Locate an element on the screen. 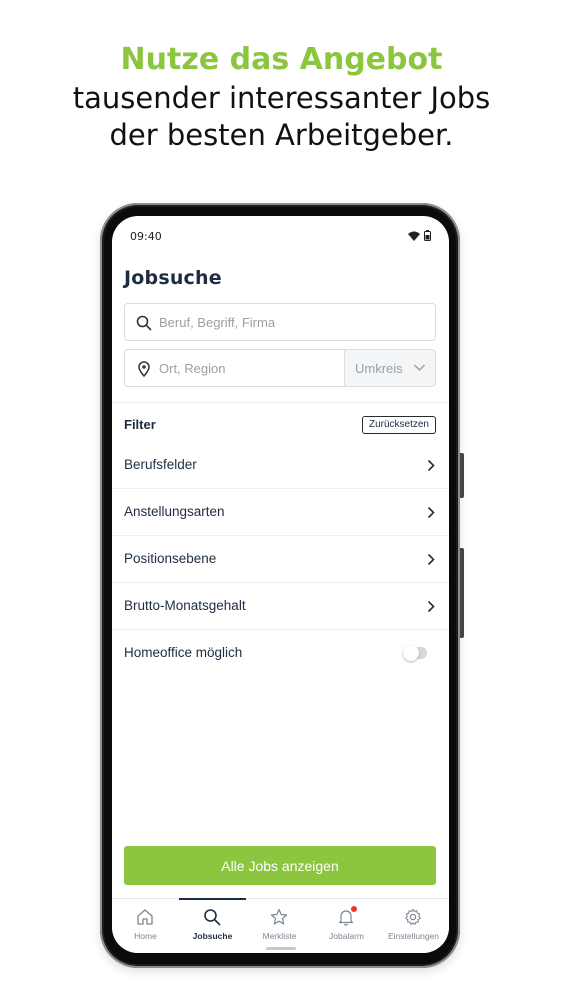  location-search-field is located at coordinates (234, 368).